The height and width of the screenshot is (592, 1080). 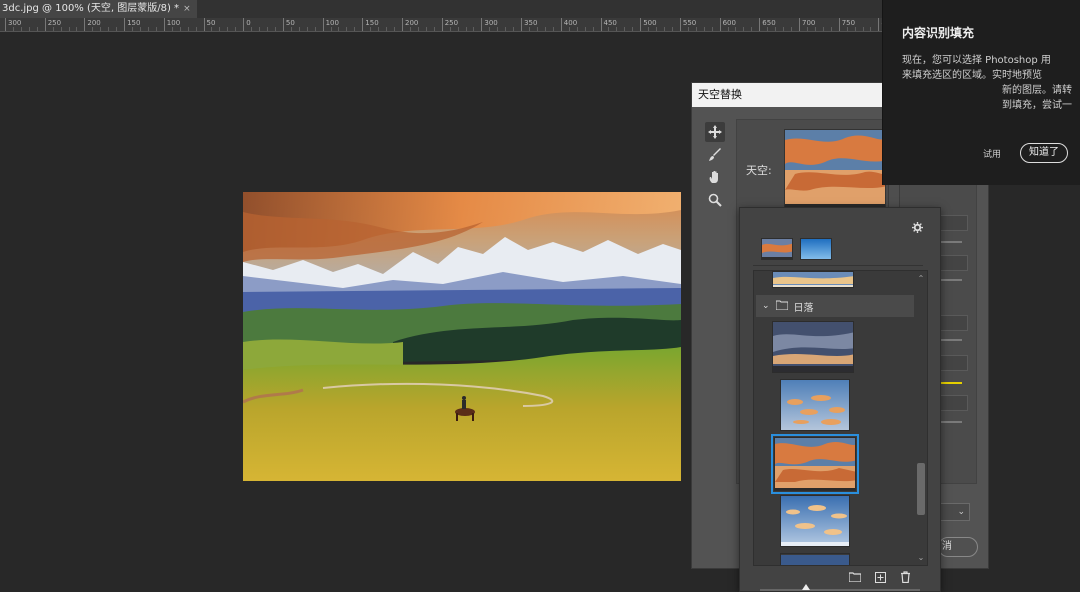 I want to click on ruler-tick: 350, so click(x=529, y=24).